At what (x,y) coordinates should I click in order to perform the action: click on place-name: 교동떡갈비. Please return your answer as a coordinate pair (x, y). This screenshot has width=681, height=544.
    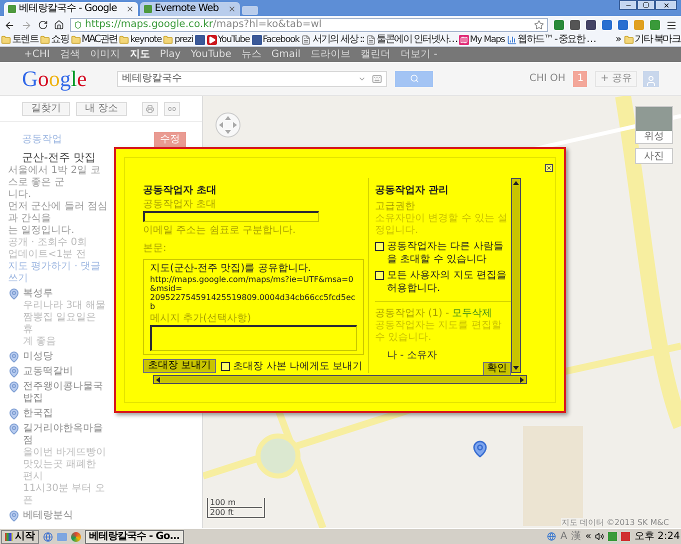
    Looking at the image, I should click on (48, 372).